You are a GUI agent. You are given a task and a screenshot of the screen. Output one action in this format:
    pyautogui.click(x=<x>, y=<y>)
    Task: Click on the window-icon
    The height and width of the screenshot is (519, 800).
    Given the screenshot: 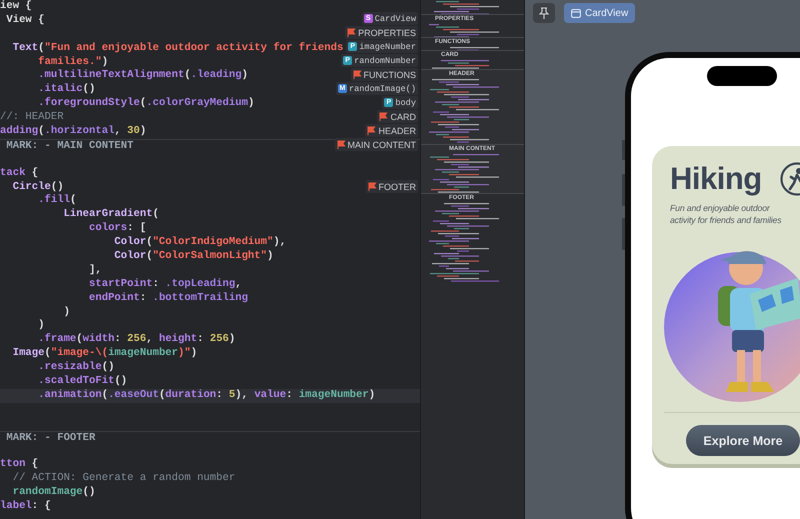 What is the action you would take?
    pyautogui.click(x=576, y=13)
    